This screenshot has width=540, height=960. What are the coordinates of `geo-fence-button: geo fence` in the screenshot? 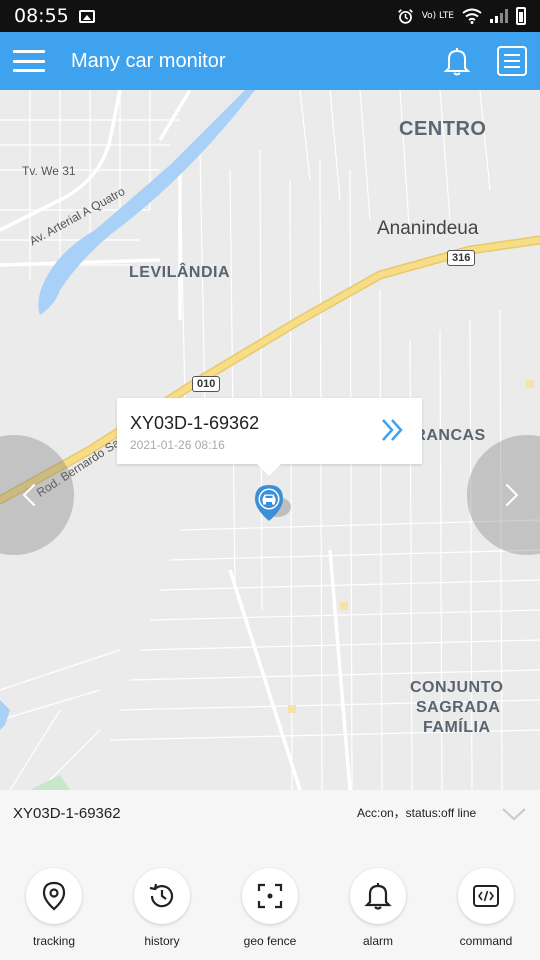 It's located at (270, 908).